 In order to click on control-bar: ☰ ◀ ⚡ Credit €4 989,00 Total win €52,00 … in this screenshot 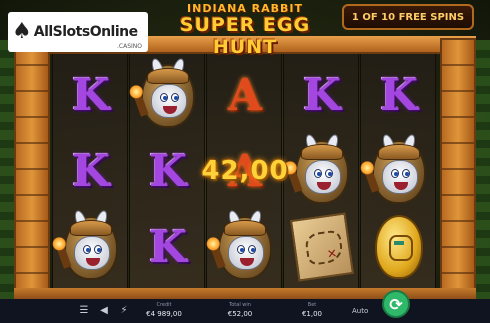, I will do `click(245, 311)`.